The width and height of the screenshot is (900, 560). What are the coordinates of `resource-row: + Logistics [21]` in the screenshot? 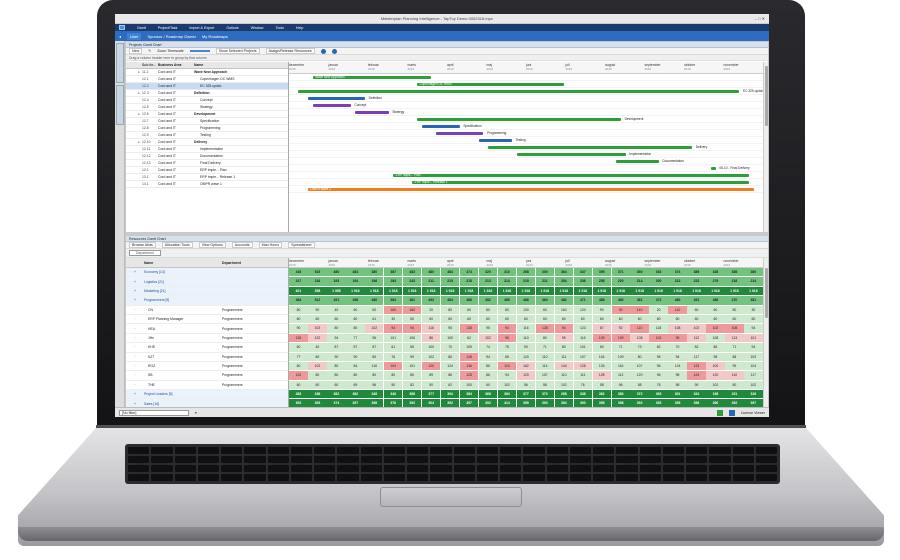 It's located at (207, 282).